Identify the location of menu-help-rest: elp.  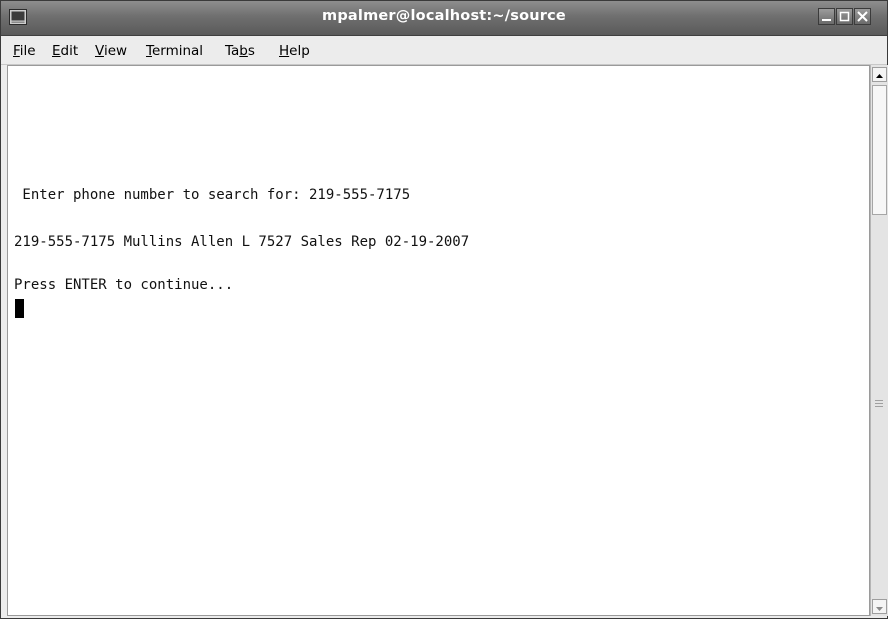
(299, 51).